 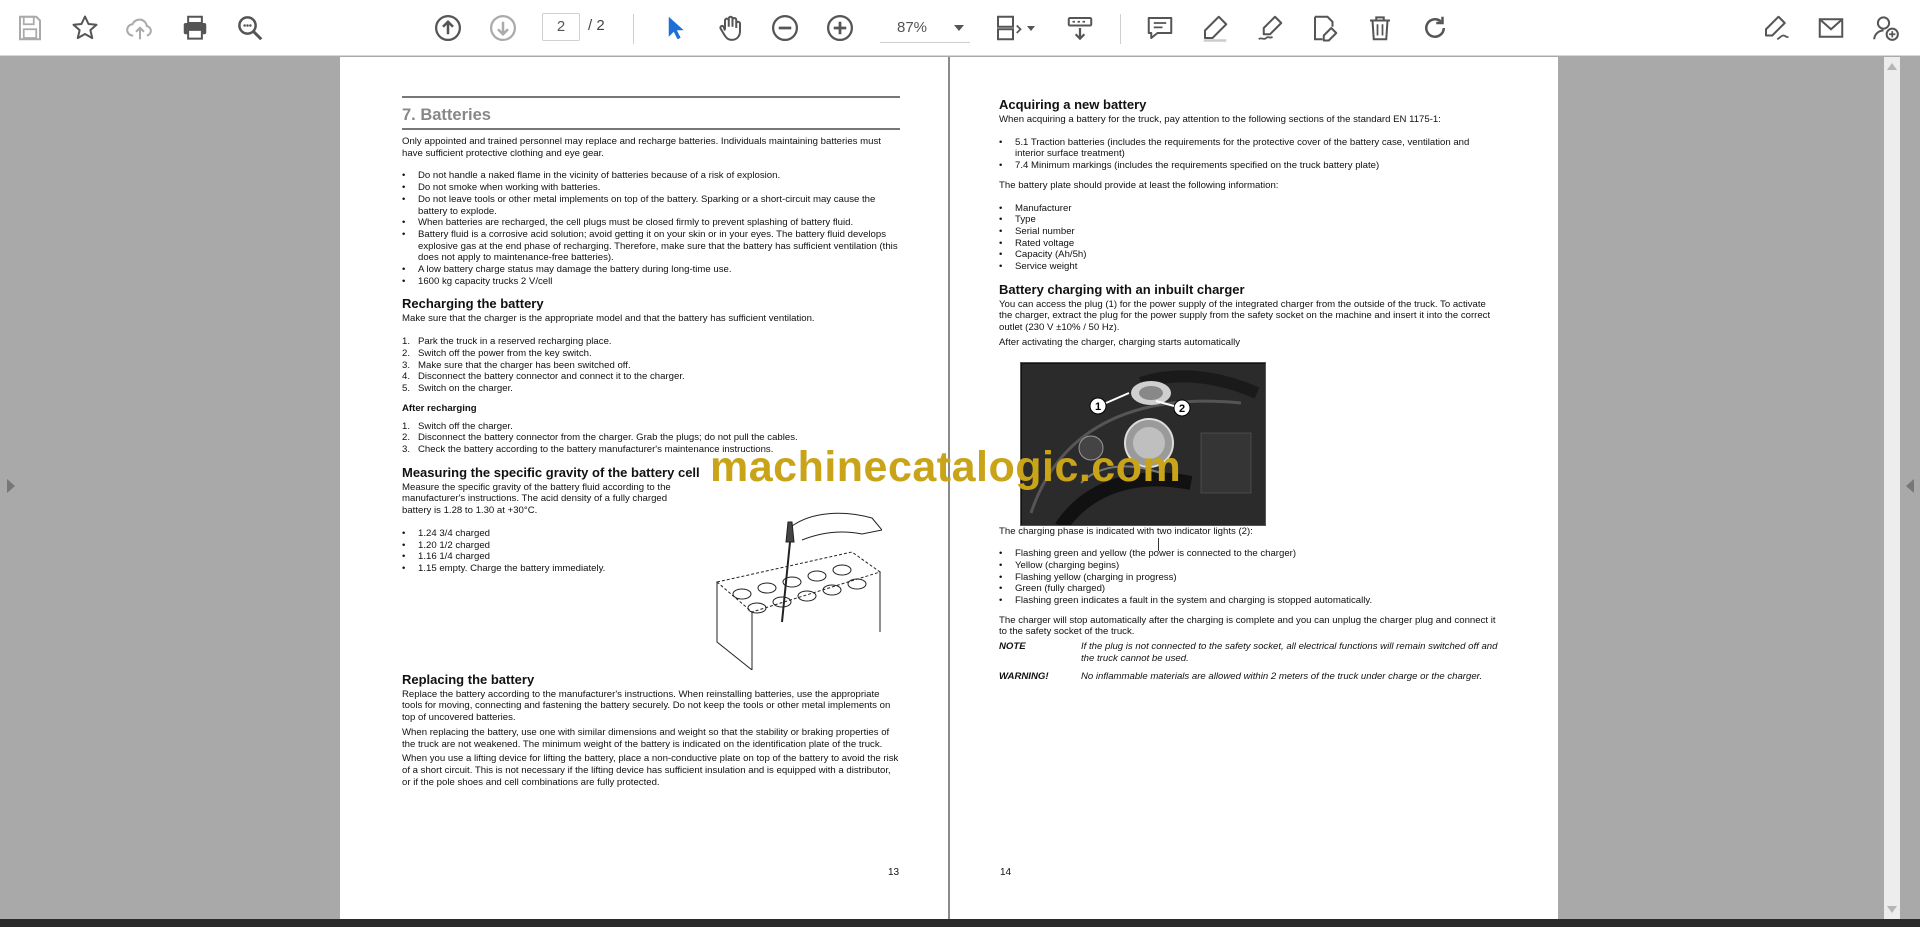 I want to click on email-icon, so click(x=1831, y=28).